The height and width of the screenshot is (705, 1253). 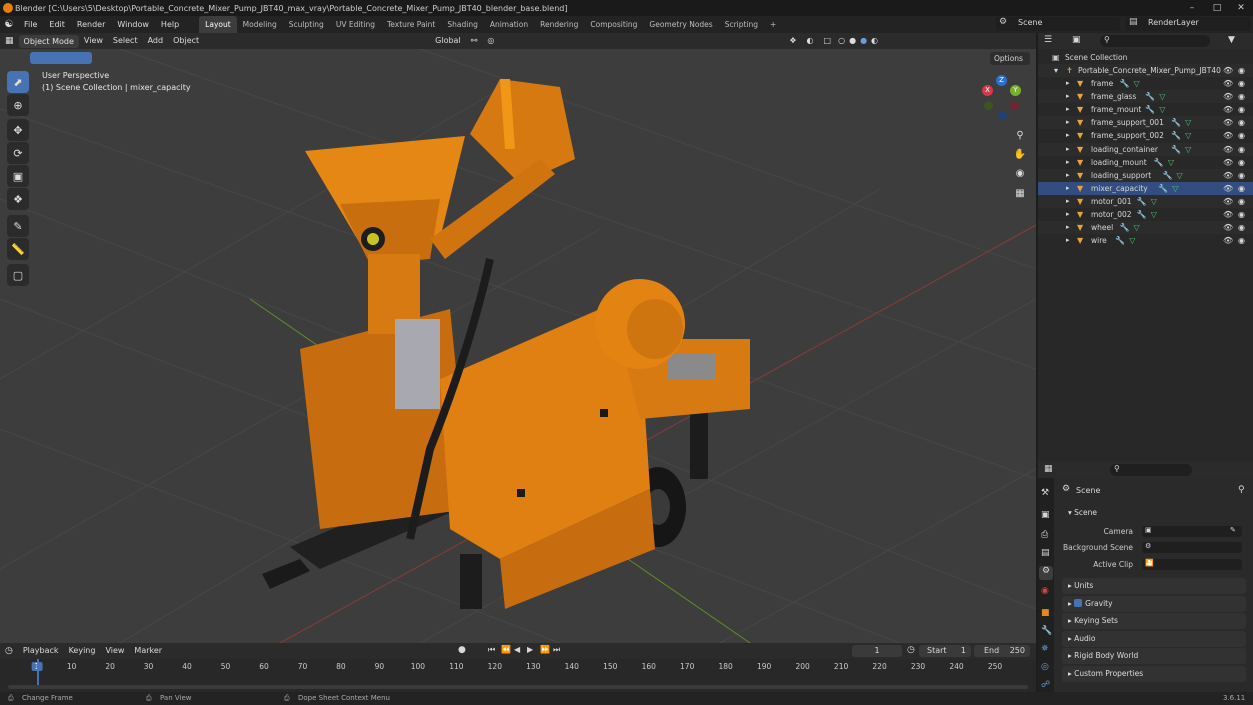 What do you see at coordinates (509, 24) in the screenshot?
I see `tab-animation: Animation` at bounding box center [509, 24].